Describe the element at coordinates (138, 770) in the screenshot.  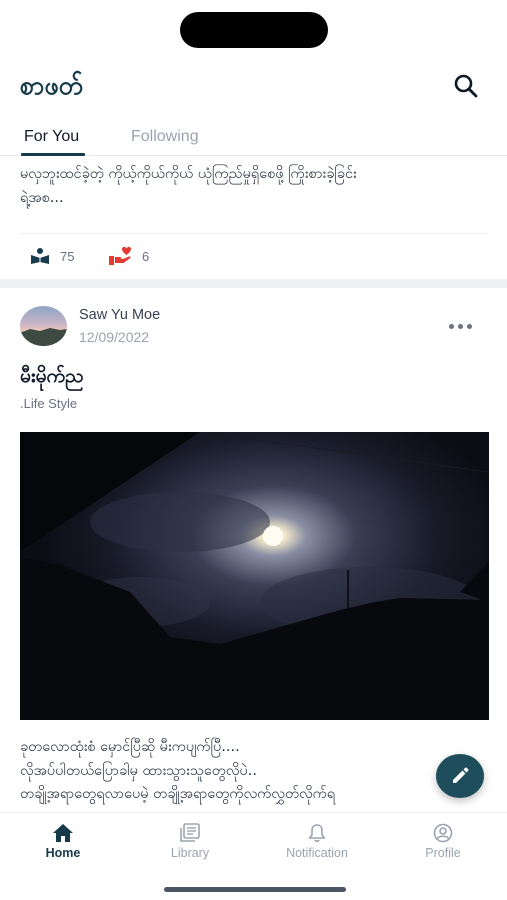
I see `body-line: လိုအပ်ပါတယ်ပြောခါမှ ထားသွားသူတွေလိုပဲ..` at that location.